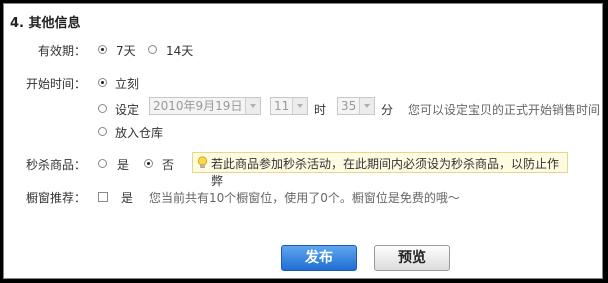  I want to click on hour-unit: 时, so click(320, 110).